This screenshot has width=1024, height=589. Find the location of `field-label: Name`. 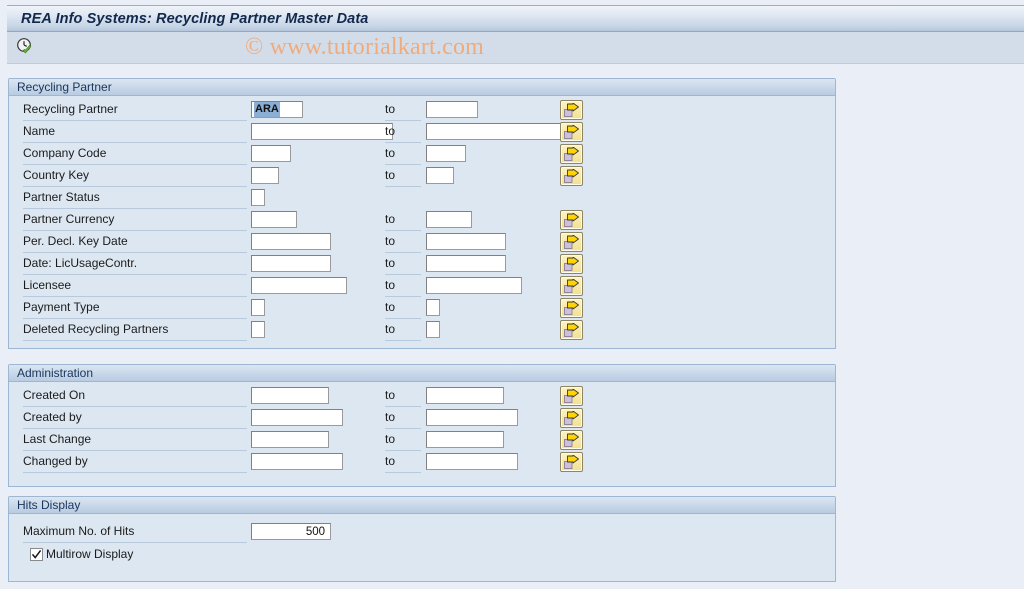

field-label: Name is located at coordinates (135, 132).